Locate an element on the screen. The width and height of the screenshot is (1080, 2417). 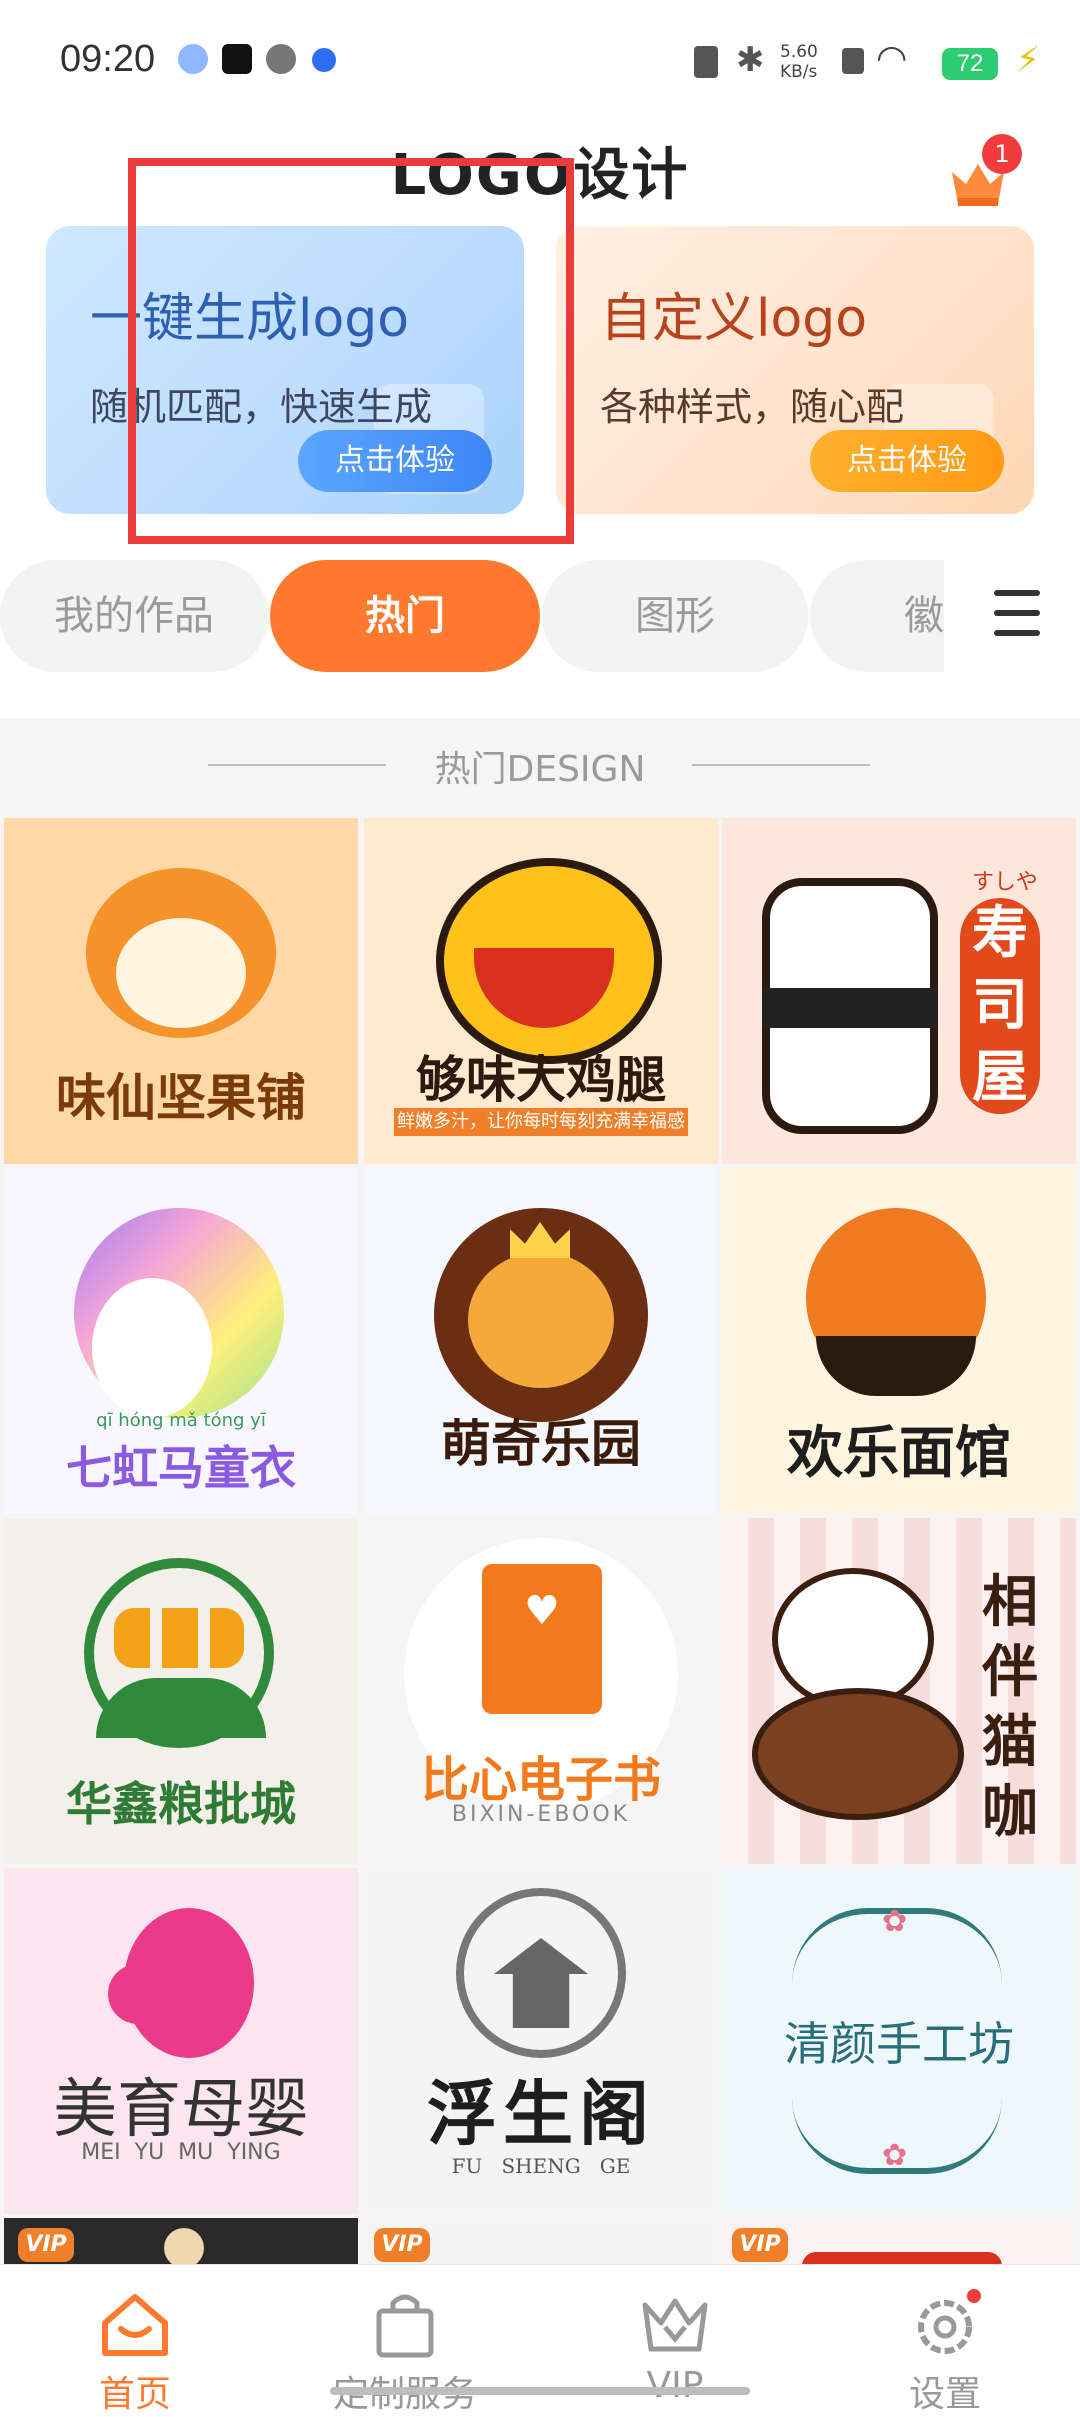
logo-tile-partial-3: VIP is located at coordinates (899, 2241).